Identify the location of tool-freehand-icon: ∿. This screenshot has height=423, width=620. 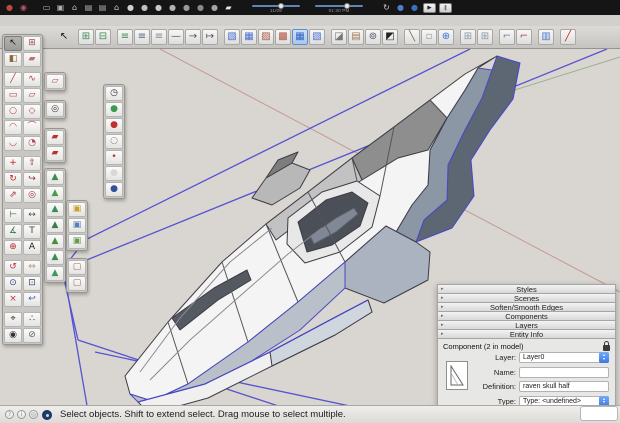
(32, 79).